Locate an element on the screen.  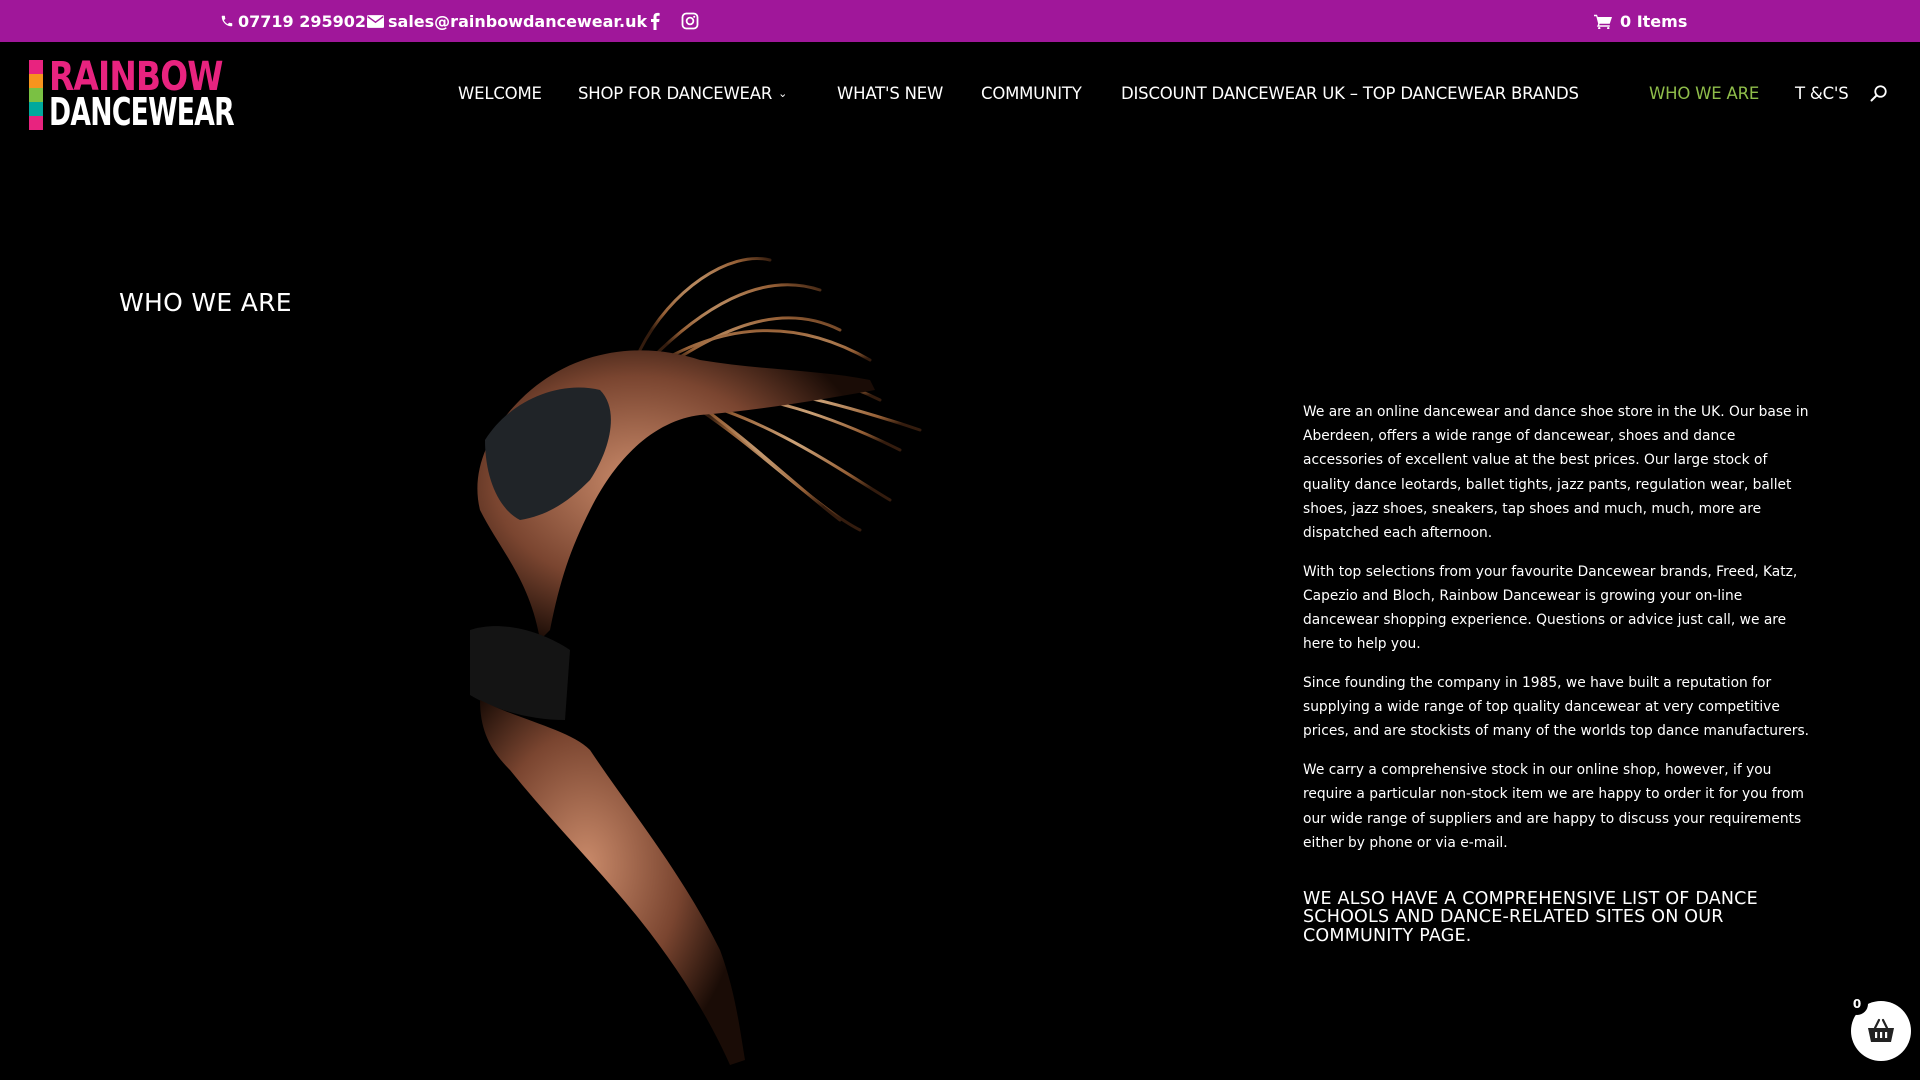
phone-link: 07719 295902 is located at coordinates (293, 21).